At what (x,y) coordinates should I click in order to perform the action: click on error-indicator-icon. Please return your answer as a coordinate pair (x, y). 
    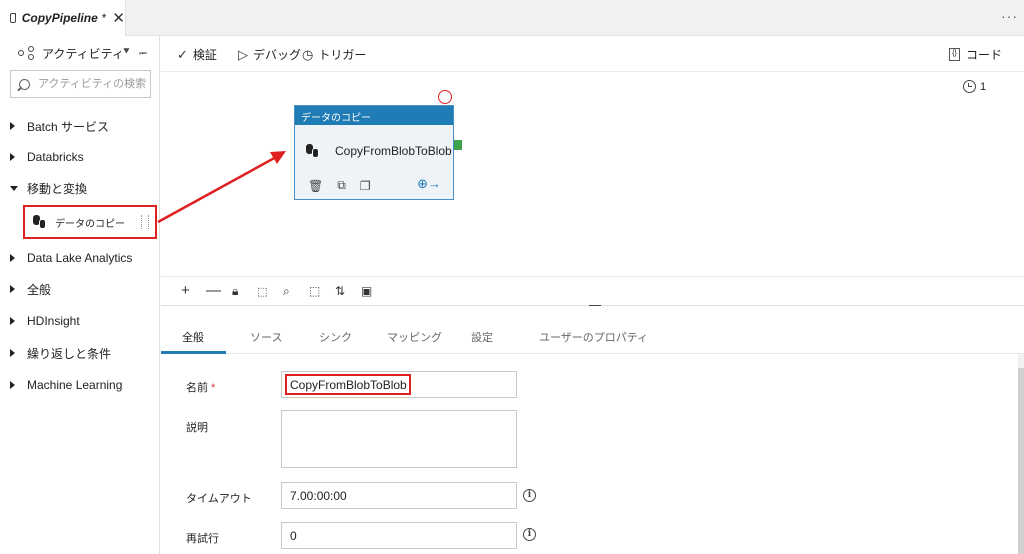
    Looking at the image, I should click on (445, 97).